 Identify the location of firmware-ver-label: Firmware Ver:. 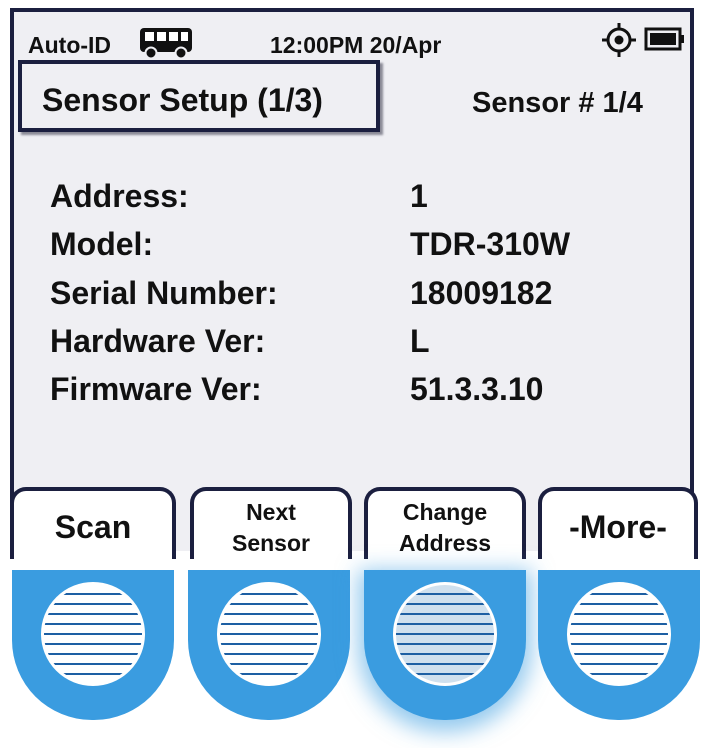
(156, 389).